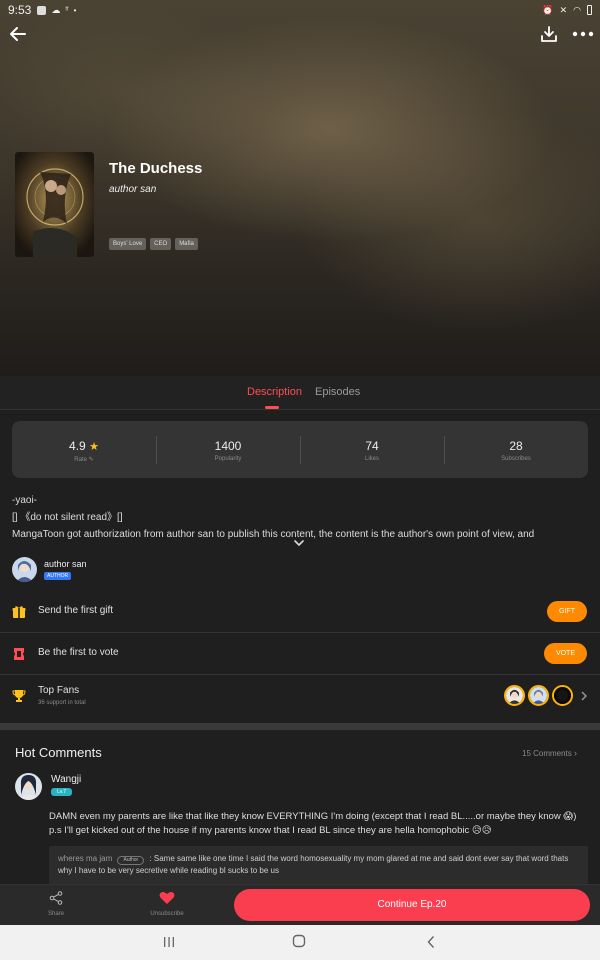  What do you see at coordinates (577, 9) in the screenshot?
I see `wifi-icon: ◠` at bounding box center [577, 9].